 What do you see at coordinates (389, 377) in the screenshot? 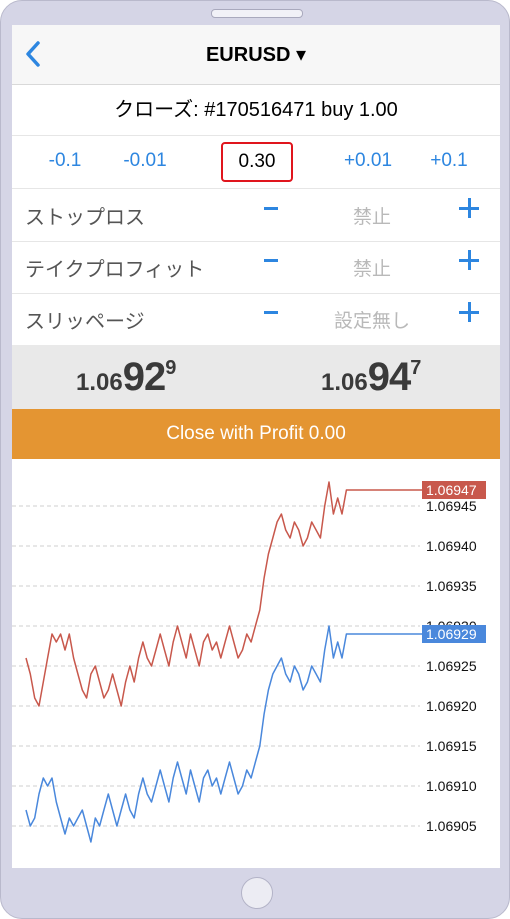
I see `ask-price-pips: 94` at bounding box center [389, 377].